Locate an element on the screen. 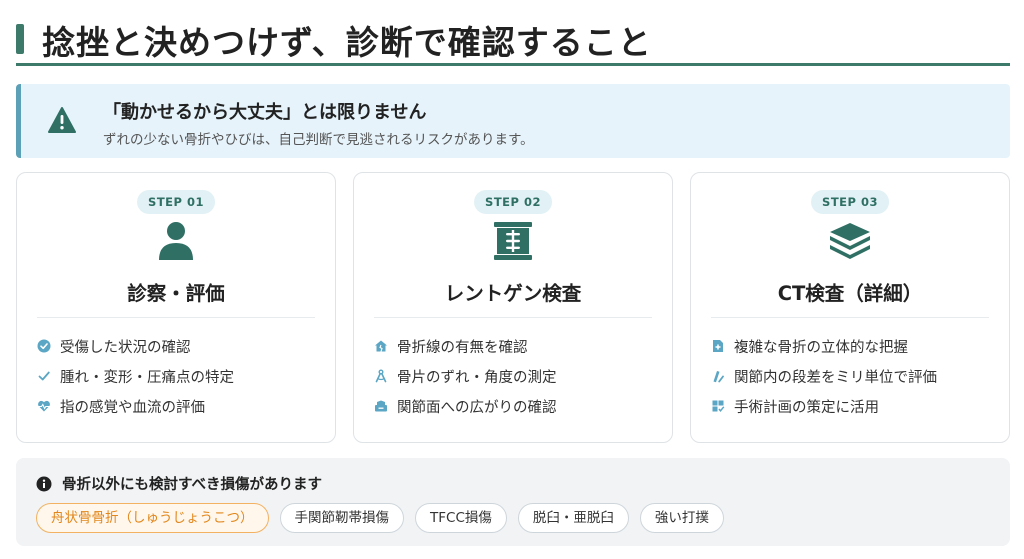  alert-description: ずれの少ない骨折やひびは、自己判断で見逃されるリスクがあります。 is located at coordinates (318, 140).